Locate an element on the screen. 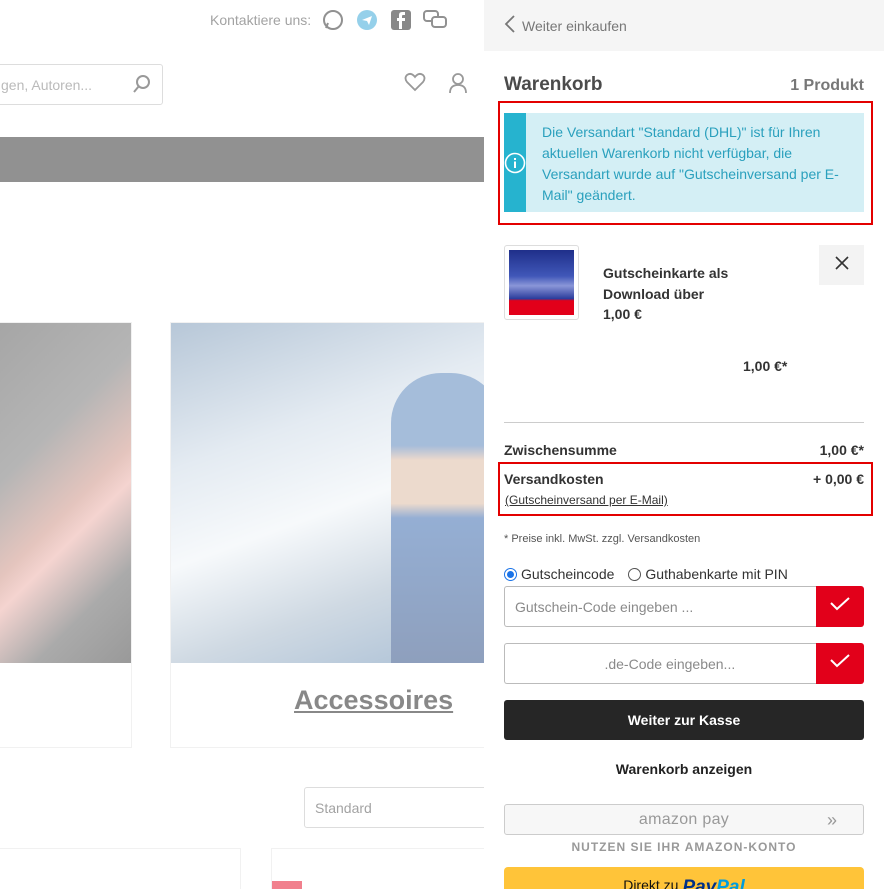  chevron-left-icon is located at coordinates (510, 25).